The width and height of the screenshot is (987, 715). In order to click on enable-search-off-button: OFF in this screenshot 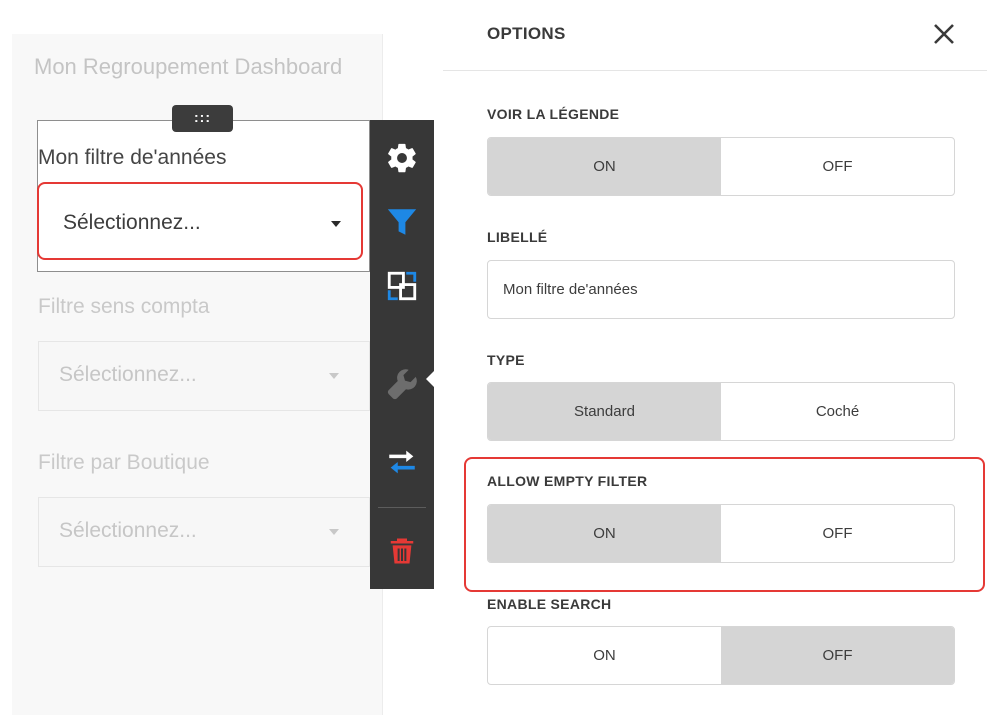, I will do `click(837, 655)`.